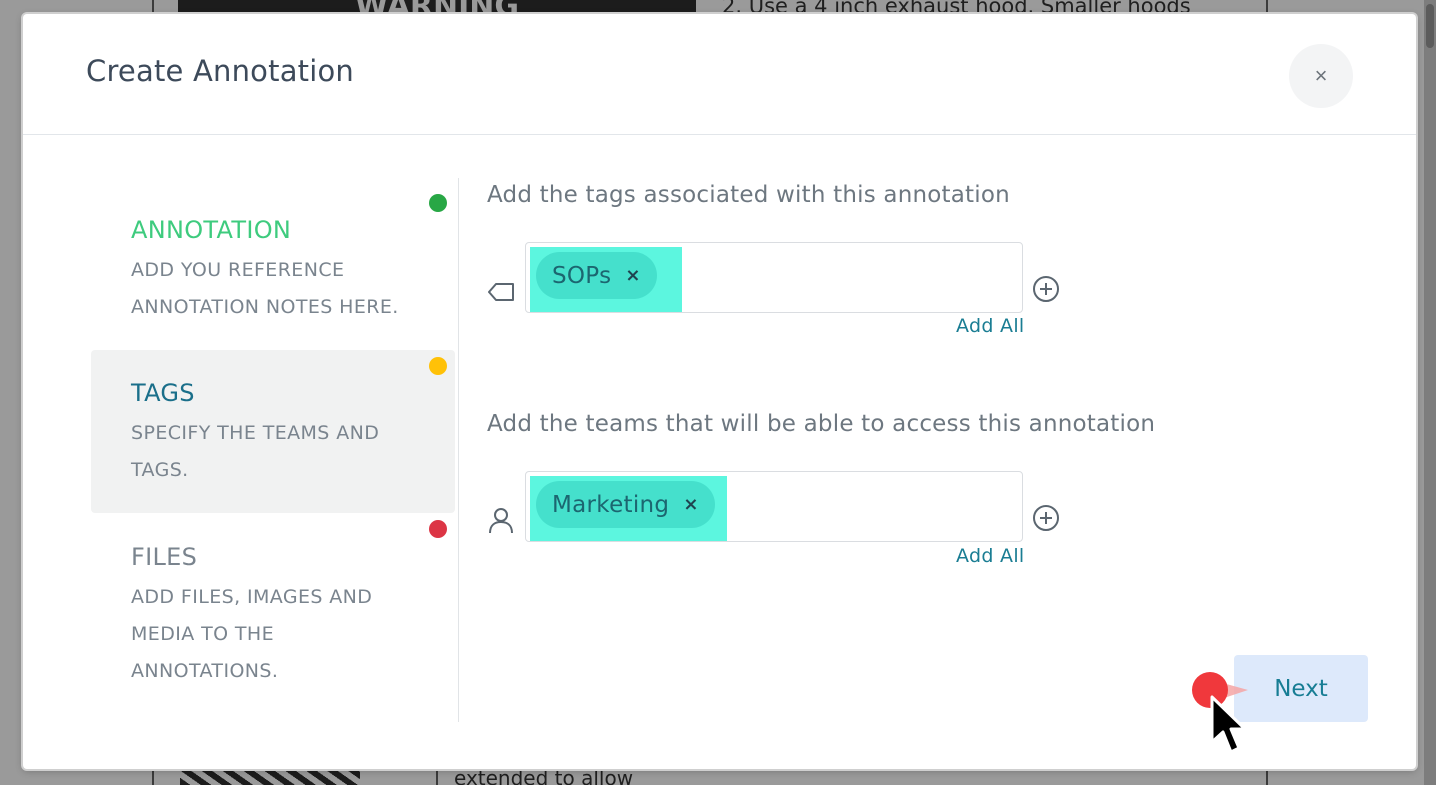  I want to click on step-title: ANNOTATION, so click(211, 230).